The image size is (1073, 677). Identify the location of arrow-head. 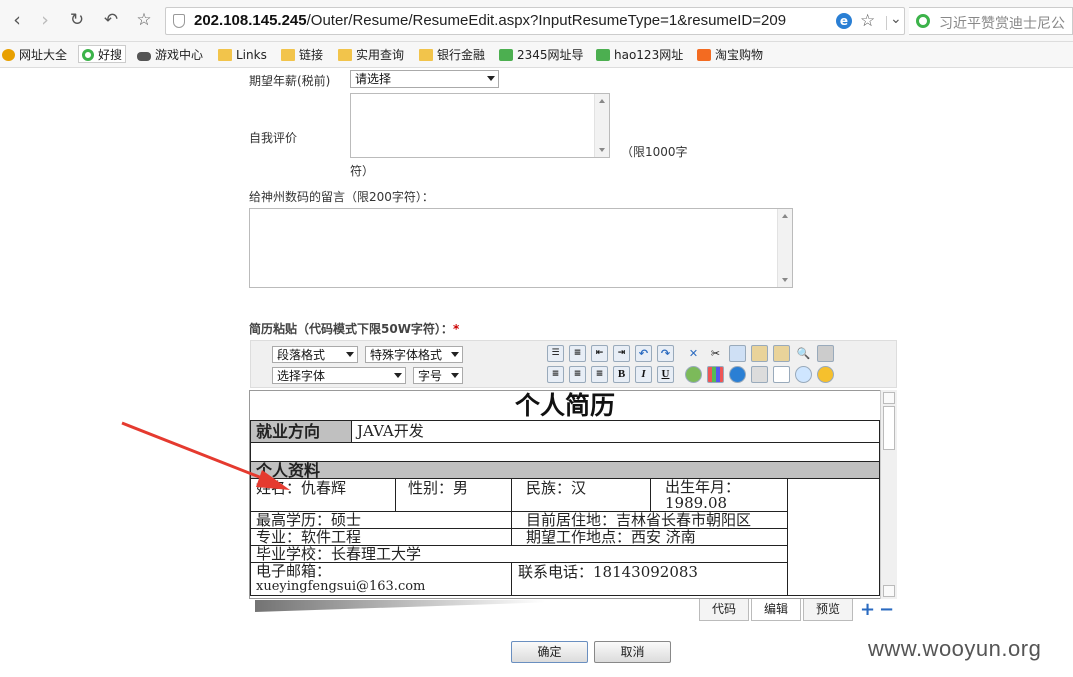
(273, 480).